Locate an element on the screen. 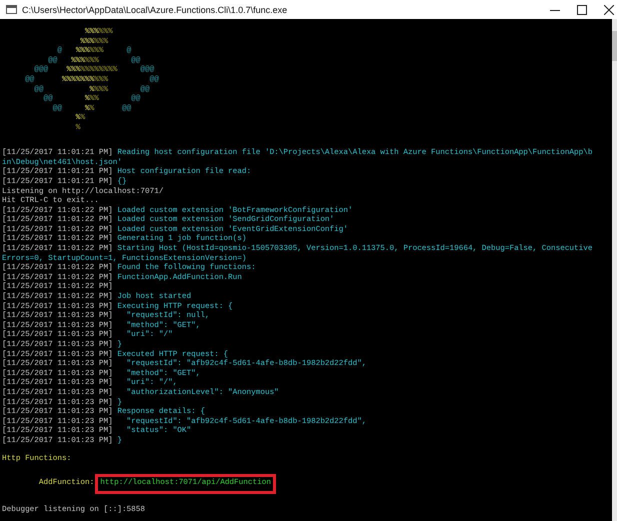  maximize-icon is located at coordinates (582, 9).